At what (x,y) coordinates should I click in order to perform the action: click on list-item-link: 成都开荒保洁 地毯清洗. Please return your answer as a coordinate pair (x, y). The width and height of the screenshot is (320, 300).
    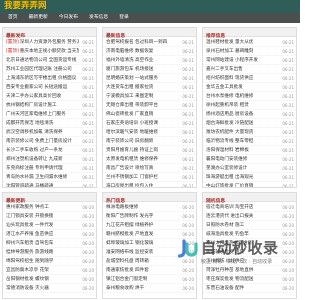
    Looking at the image, I should click on (42, 123).